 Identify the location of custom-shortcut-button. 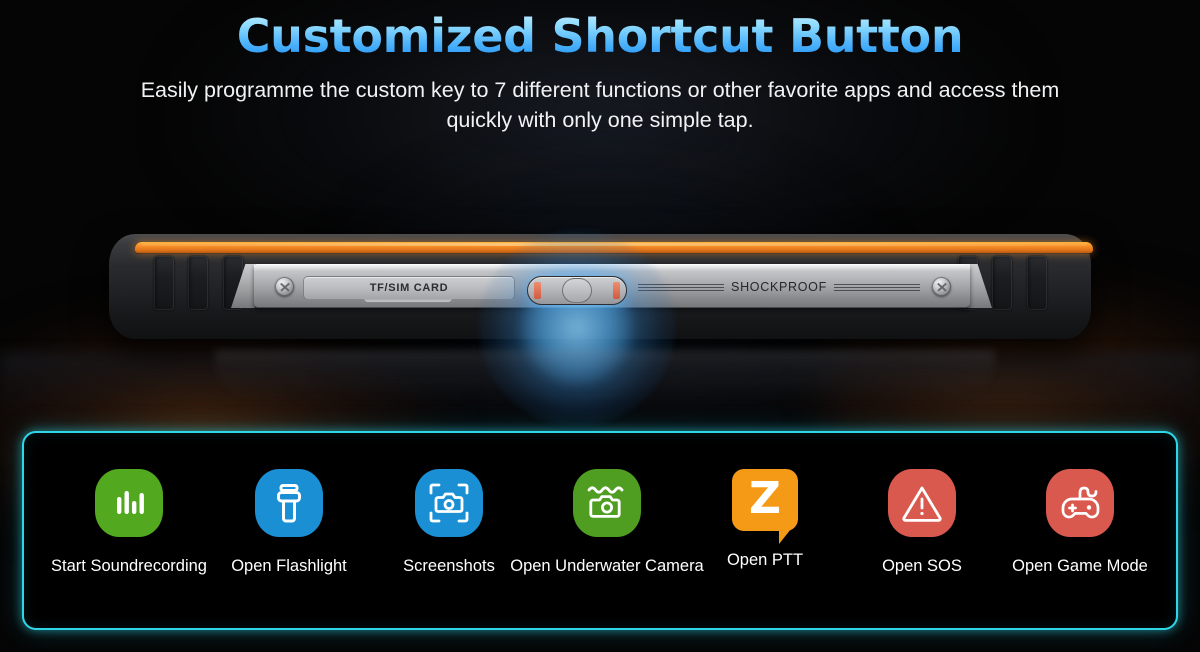
(577, 290).